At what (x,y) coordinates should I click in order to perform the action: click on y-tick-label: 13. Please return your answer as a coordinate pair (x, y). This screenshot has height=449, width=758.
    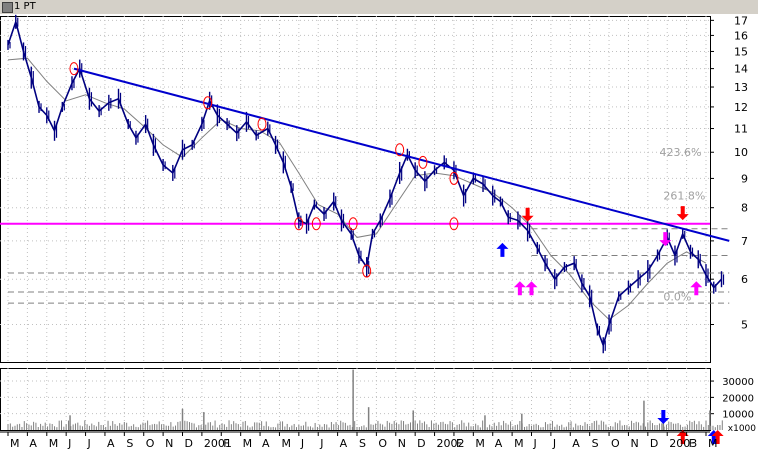
    Looking at the image, I should click on (741, 87).